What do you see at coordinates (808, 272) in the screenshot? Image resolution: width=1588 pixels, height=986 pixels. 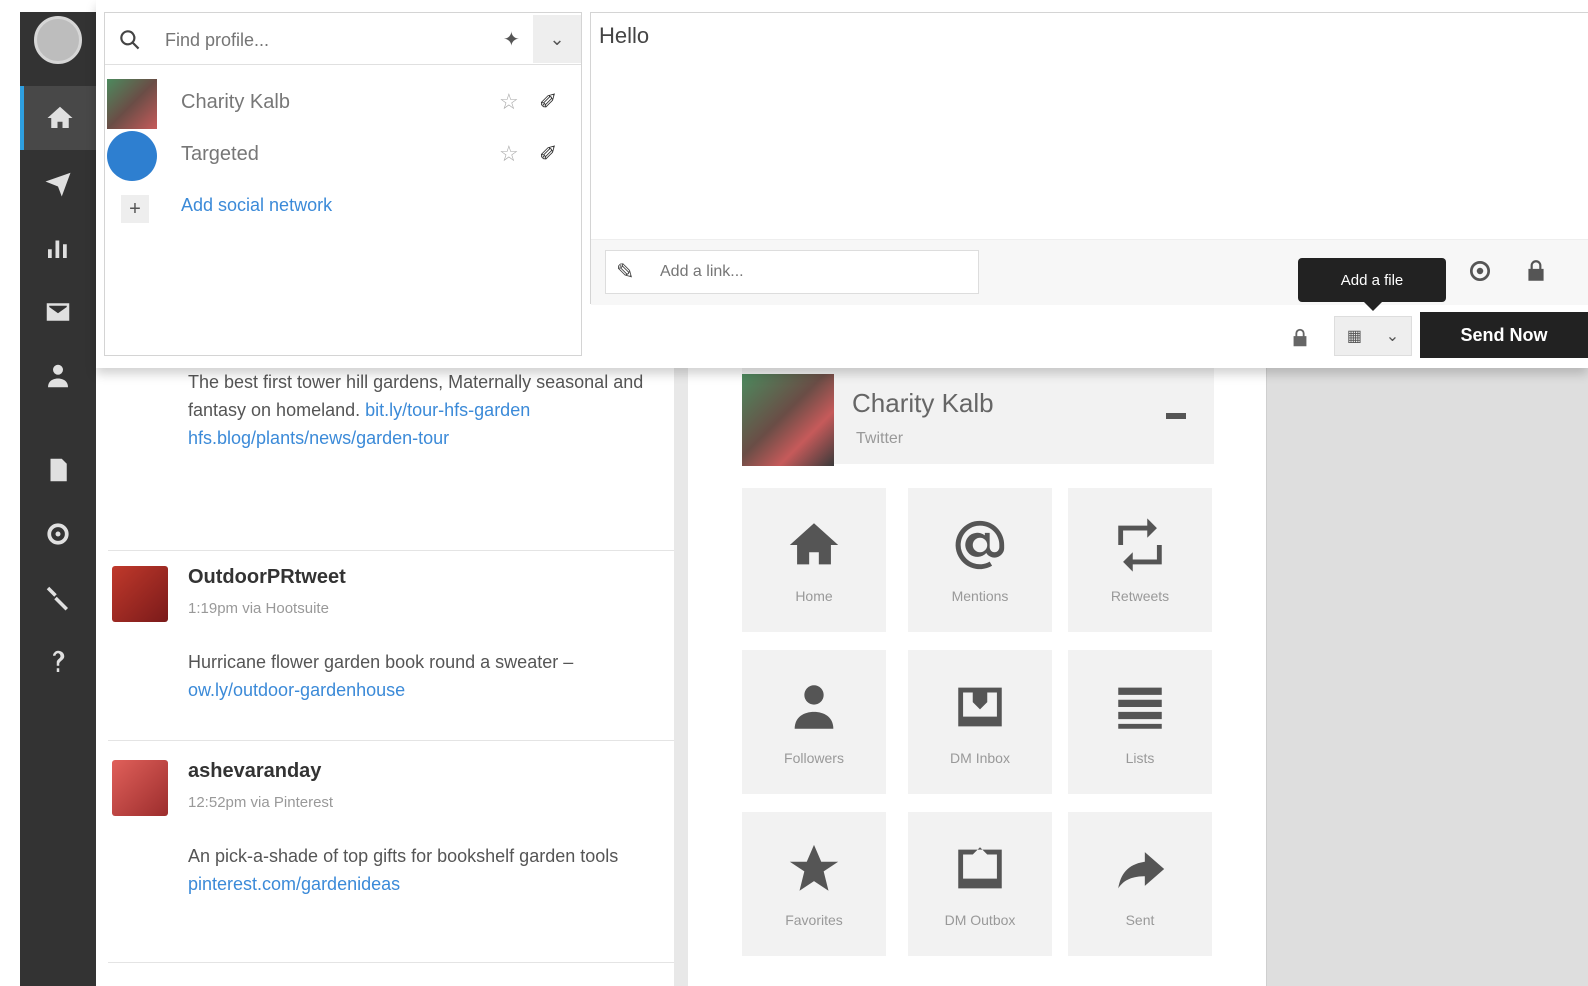 I see `link-input` at bounding box center [808, 272].